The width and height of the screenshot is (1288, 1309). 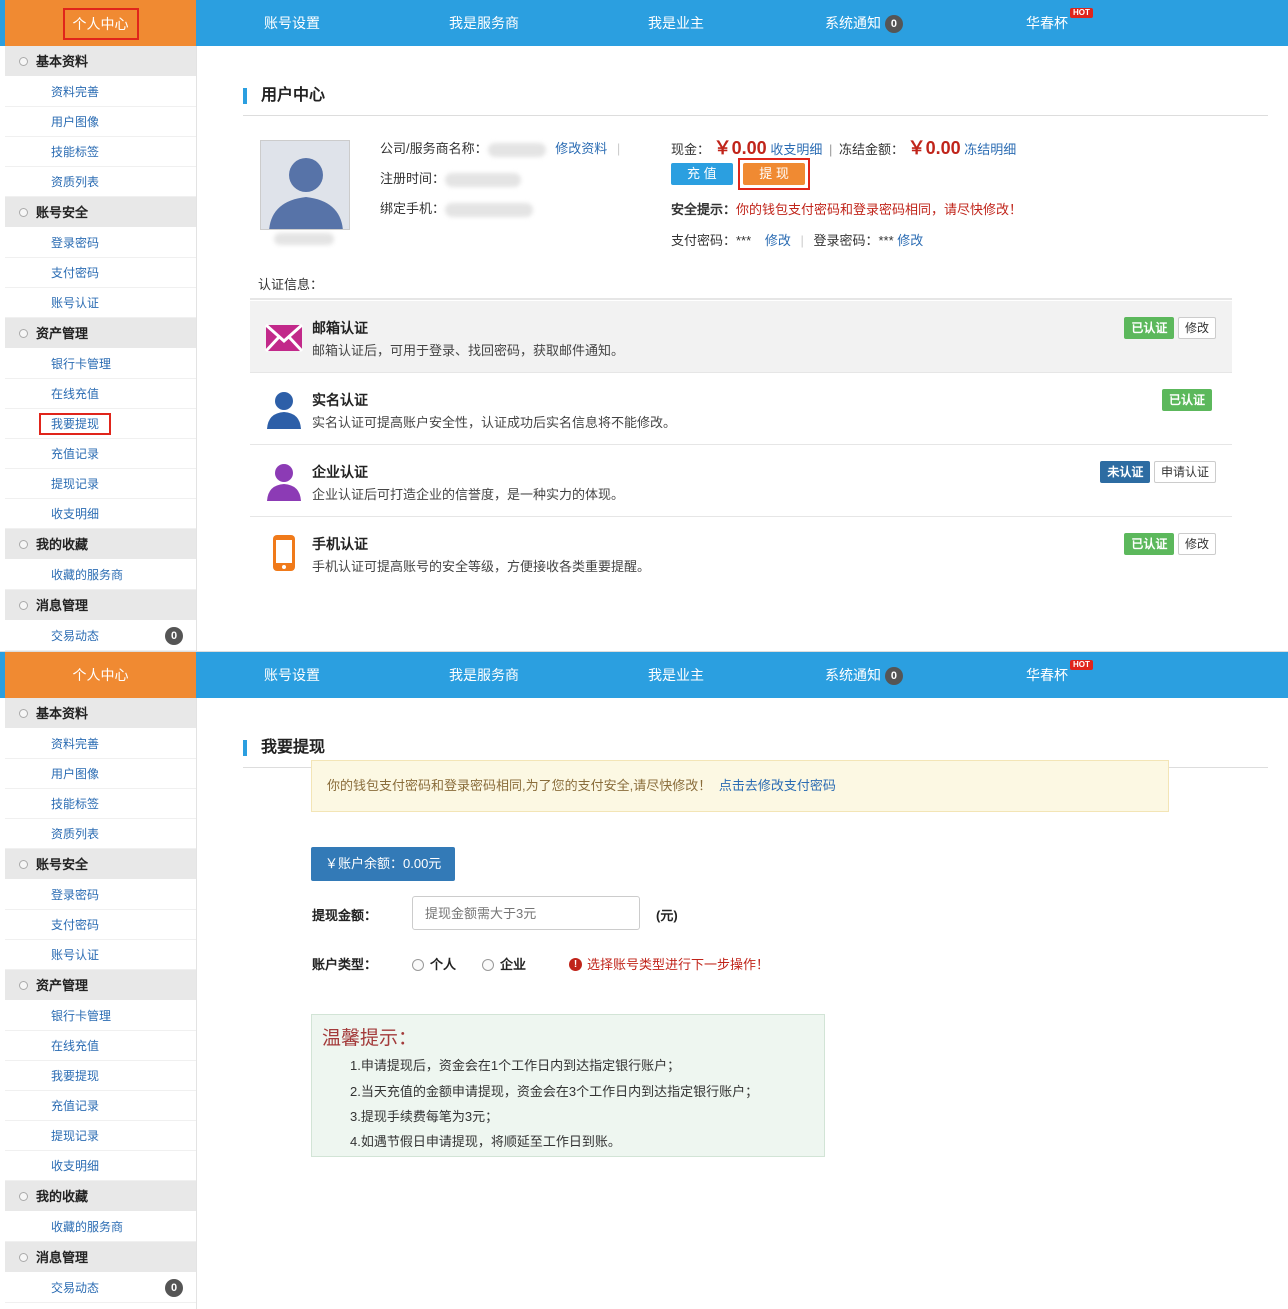 I want to click on edit-profile-link: 修改资料, so click(x=581, y=148).